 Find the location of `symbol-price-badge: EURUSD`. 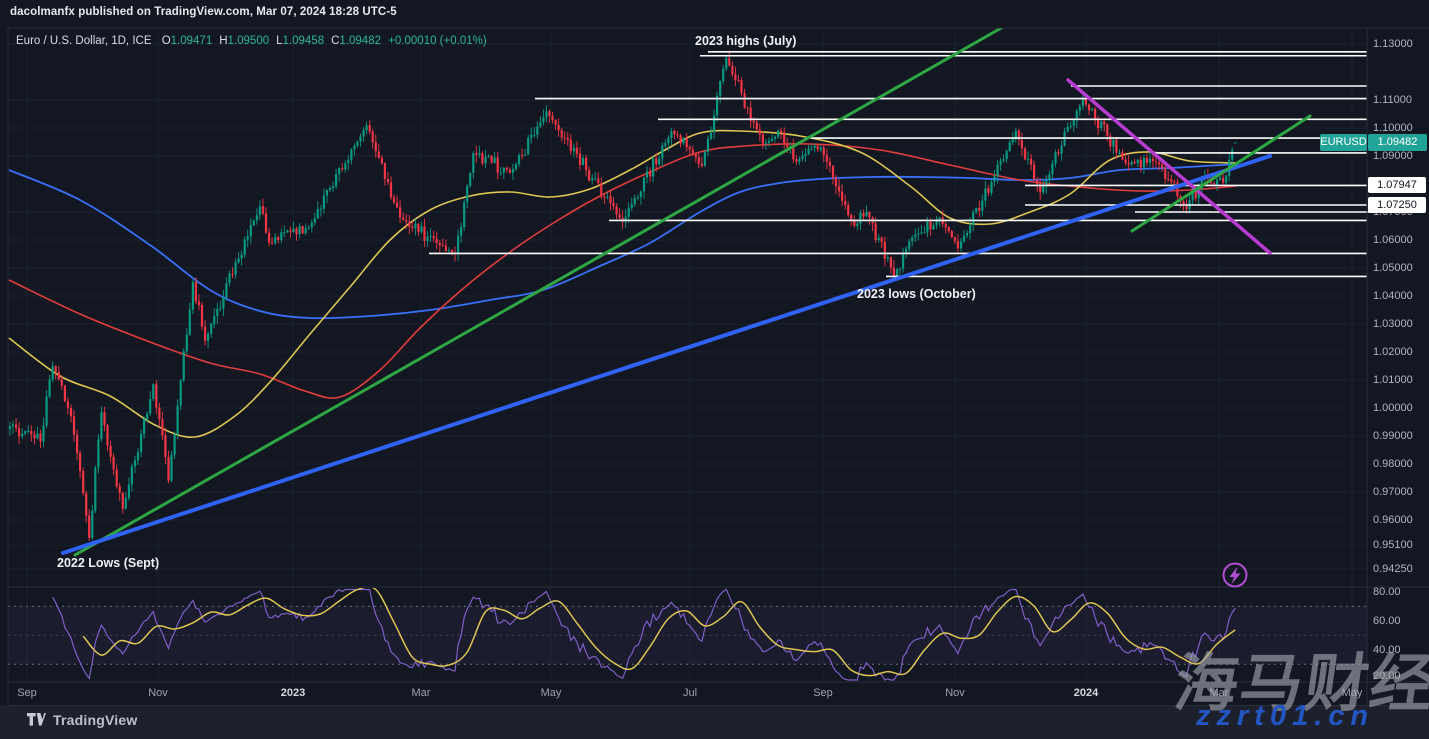

symbol-price-badge: EURUSD is located at coordinates (1343, 142).